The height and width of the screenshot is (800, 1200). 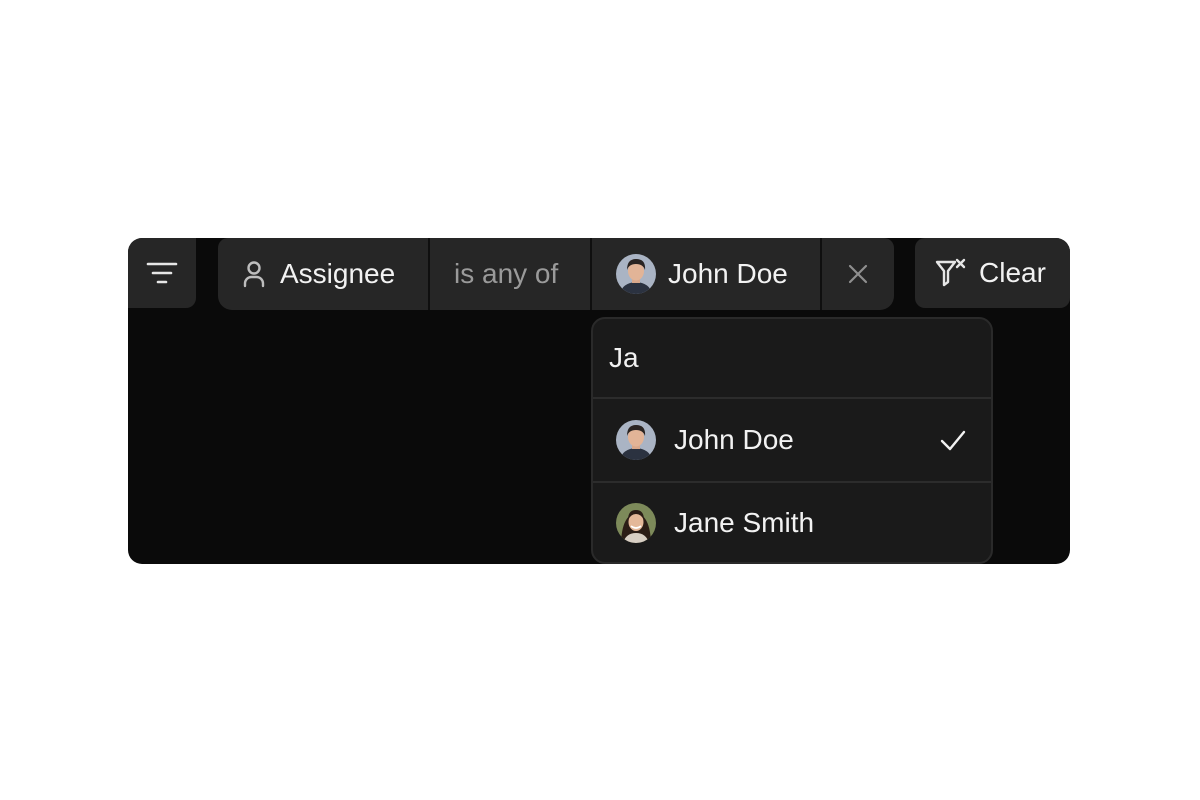 I want to click on filter-field-label: Assignee, so click(x=338, y=273).